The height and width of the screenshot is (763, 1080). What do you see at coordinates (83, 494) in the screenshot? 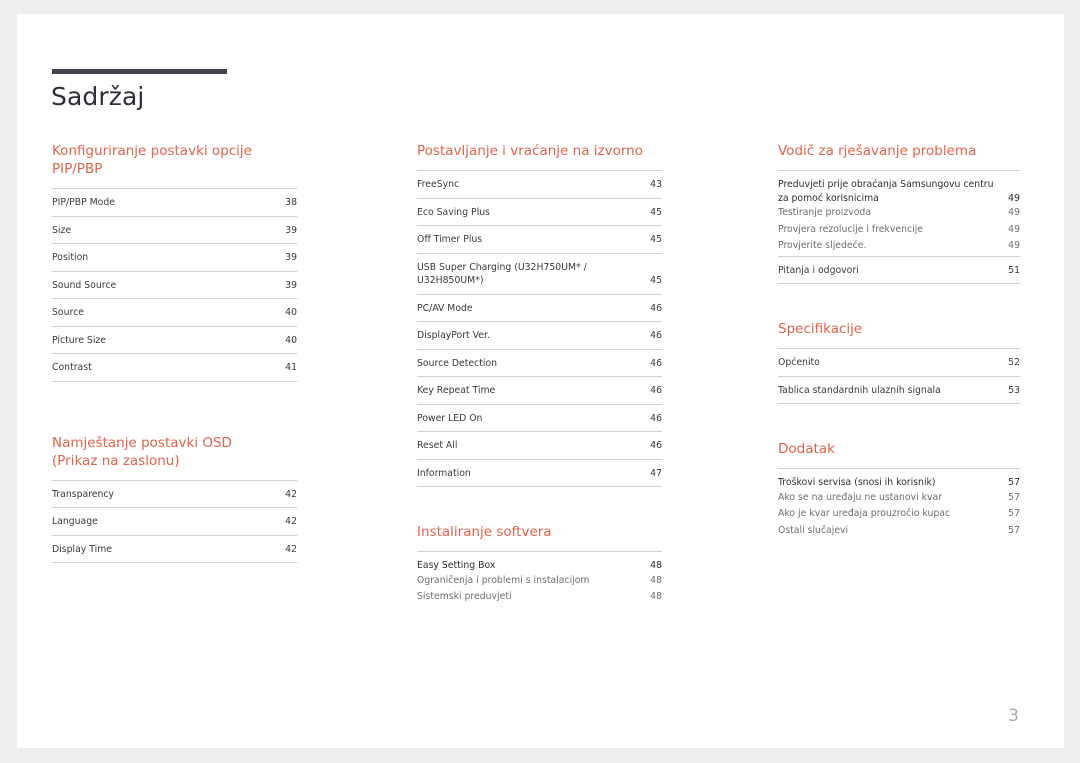
I see `toc-entry-label: Transparency` at bounding box center [83, 494].